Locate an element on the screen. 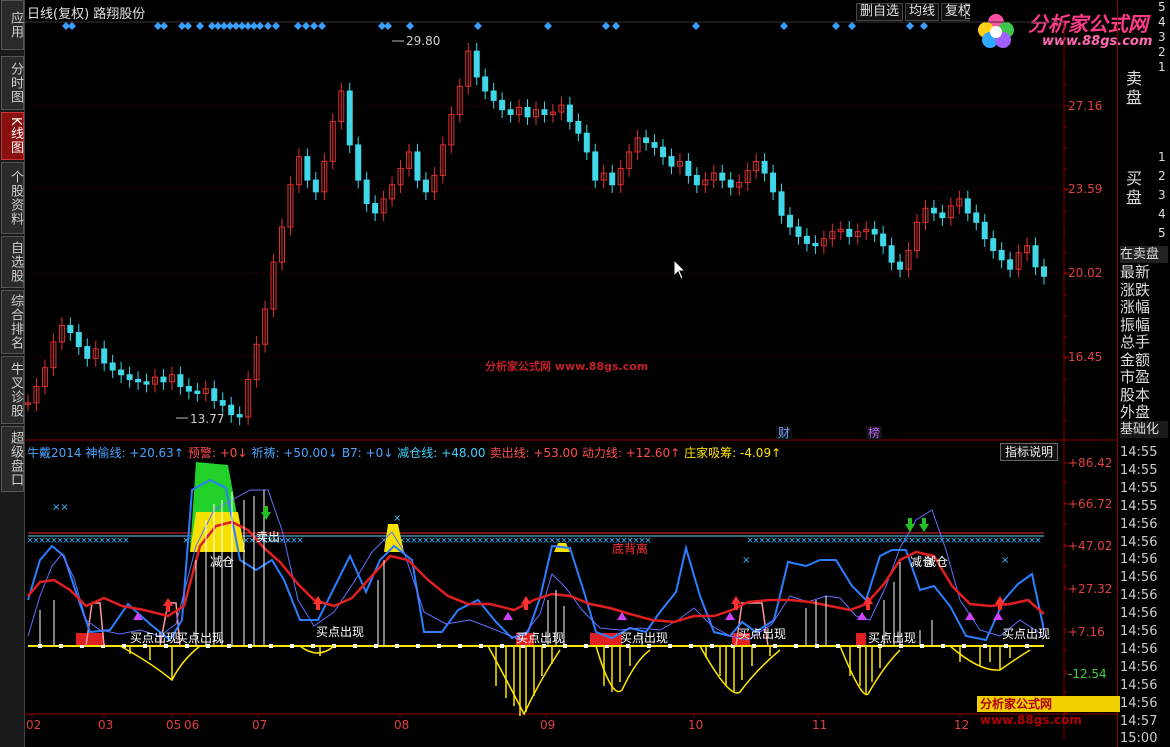 This screenshot has width=1170, height=747. month-label: 08 is located at coordinates (401, 725).